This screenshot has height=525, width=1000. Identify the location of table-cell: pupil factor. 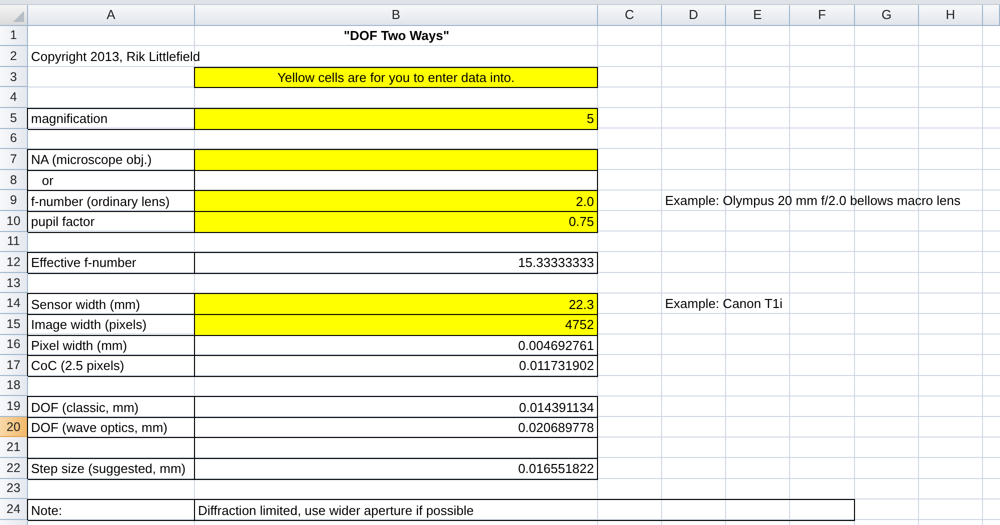
(111, 221).